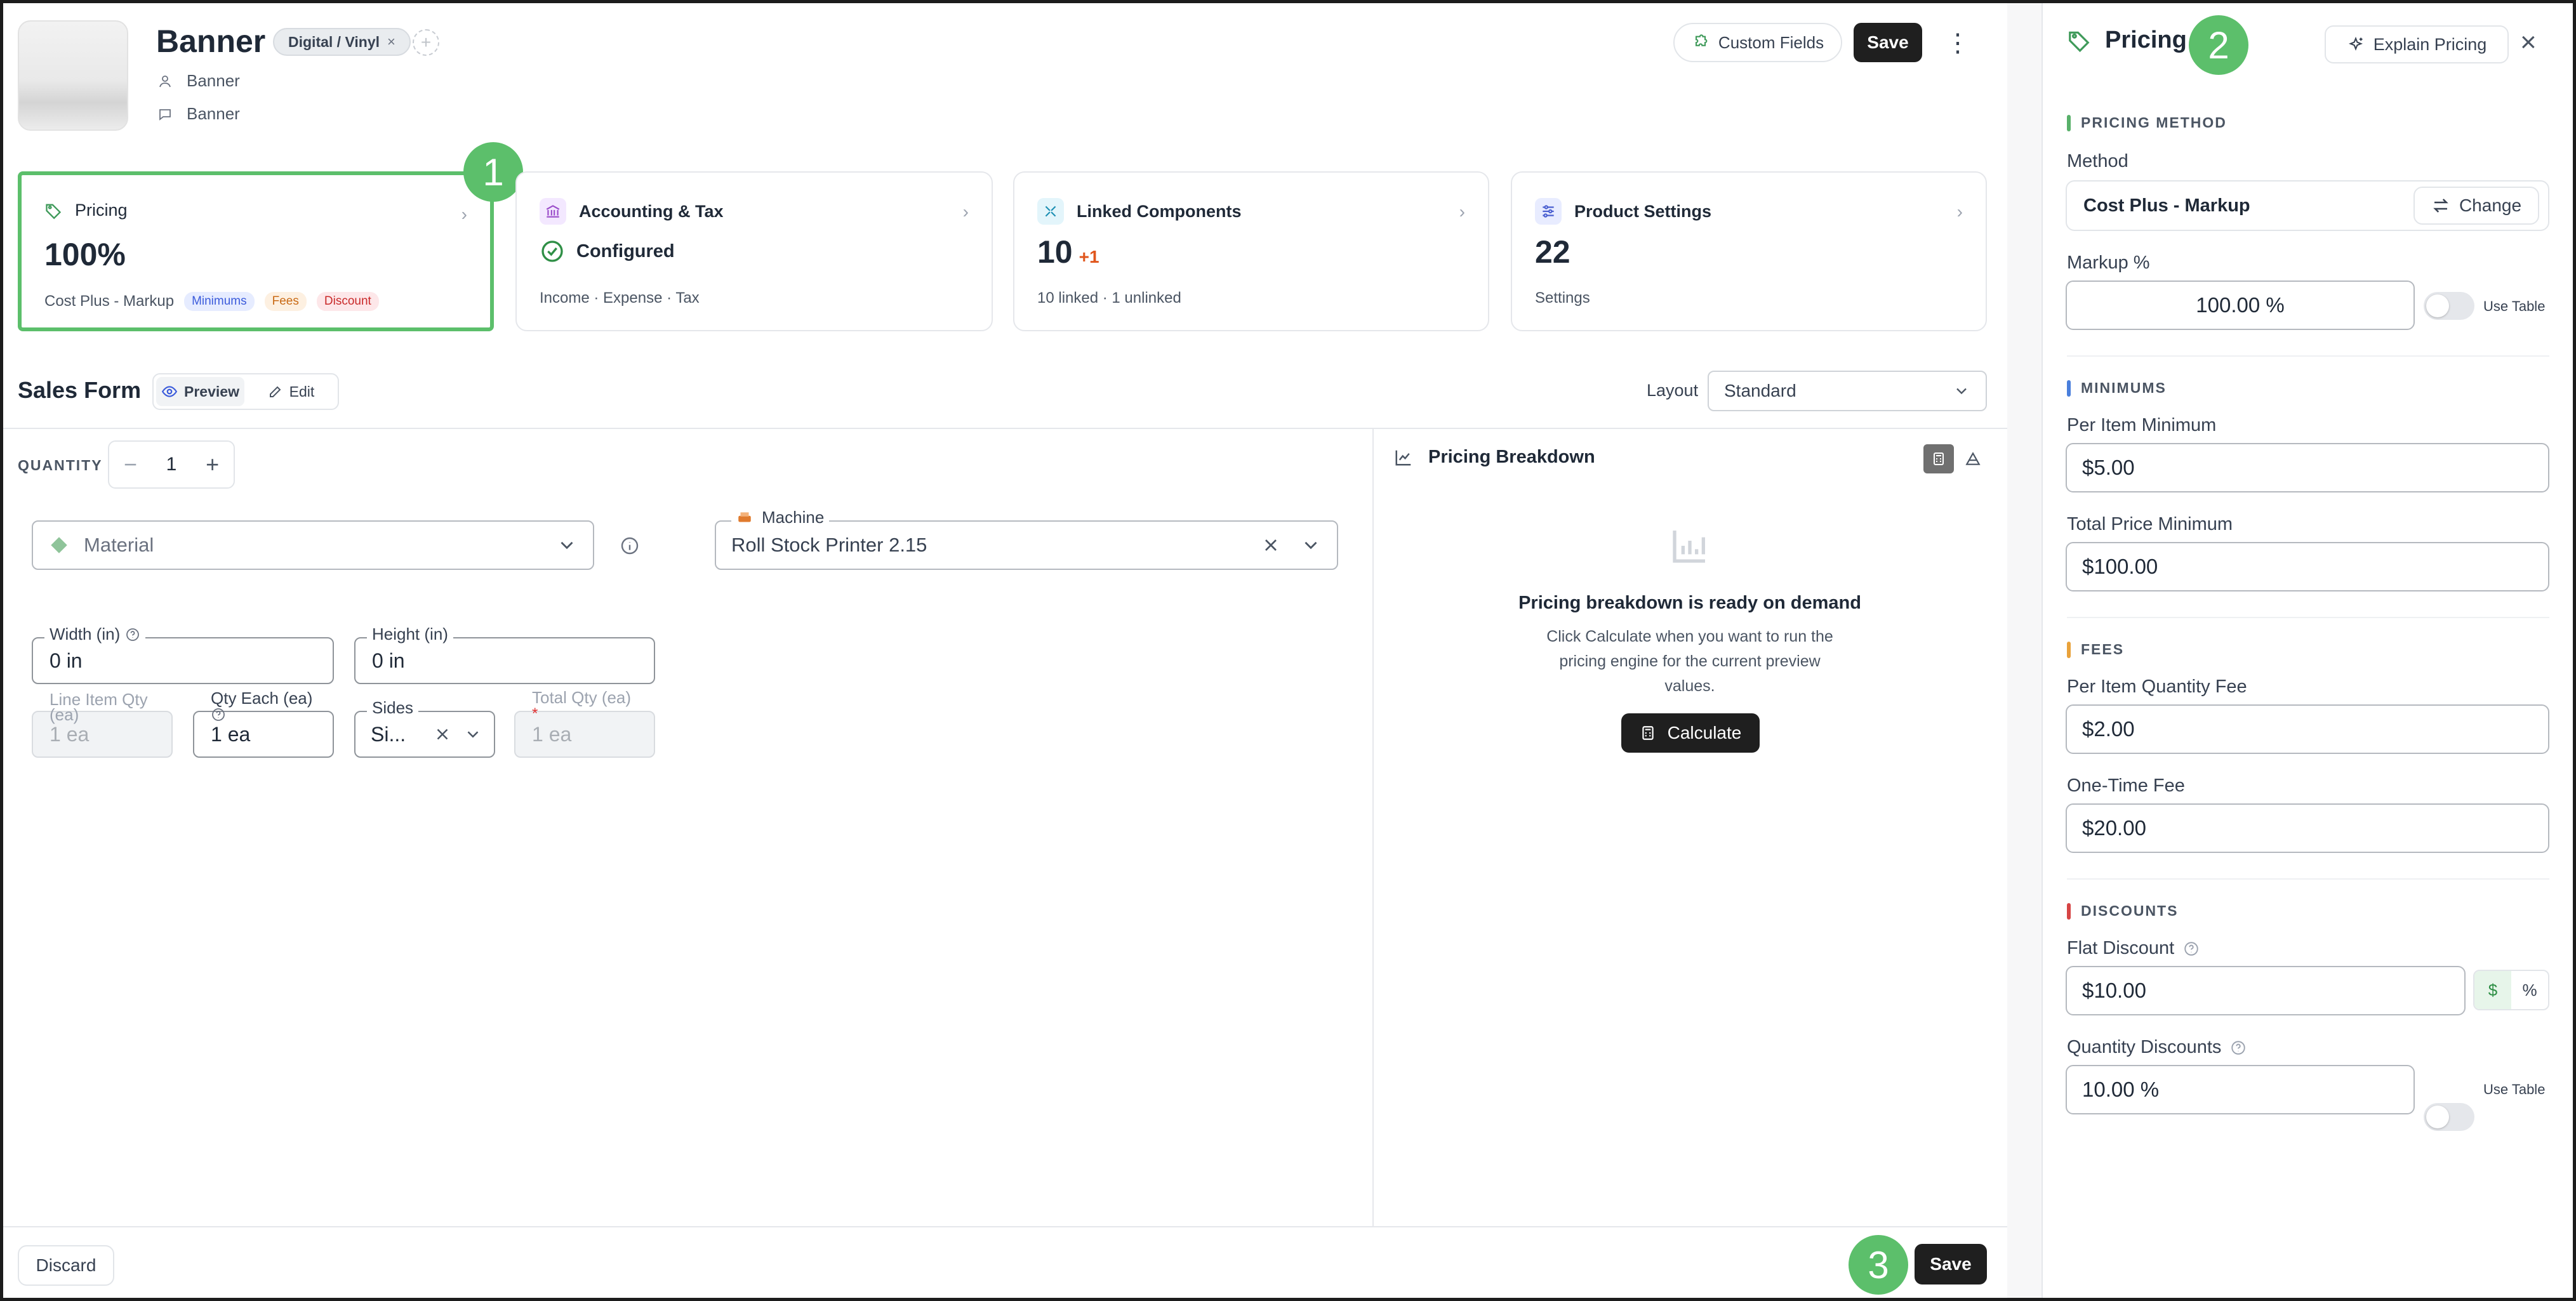 The image size is (2576, 1301). I want to click on panel-title: Pricing, so click(2146, 40).